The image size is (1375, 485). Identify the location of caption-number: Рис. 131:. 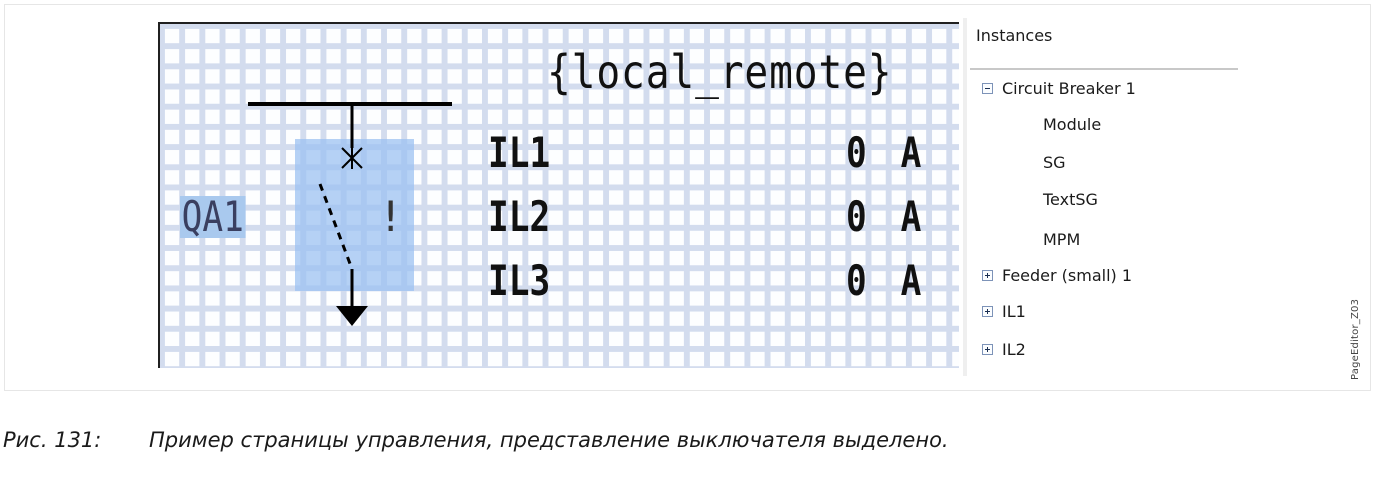
(52, 440).